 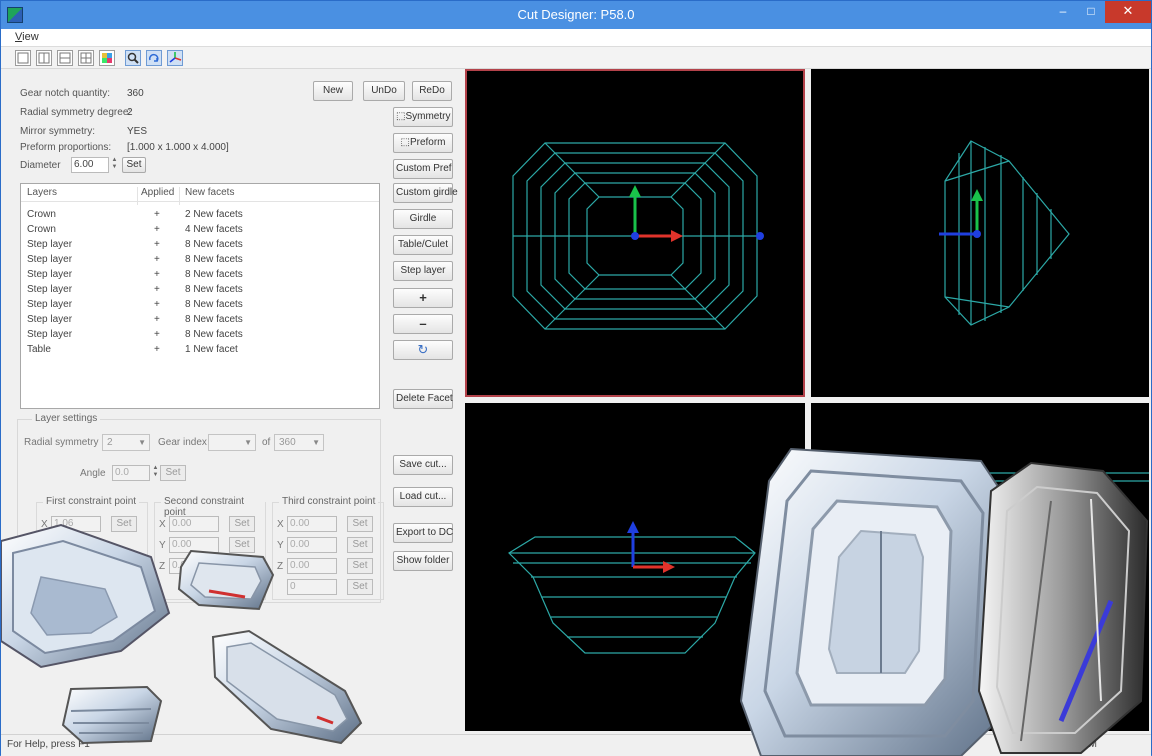 I want to click on third-constraint-title: Third constraint point, so click(x=329, y=501).